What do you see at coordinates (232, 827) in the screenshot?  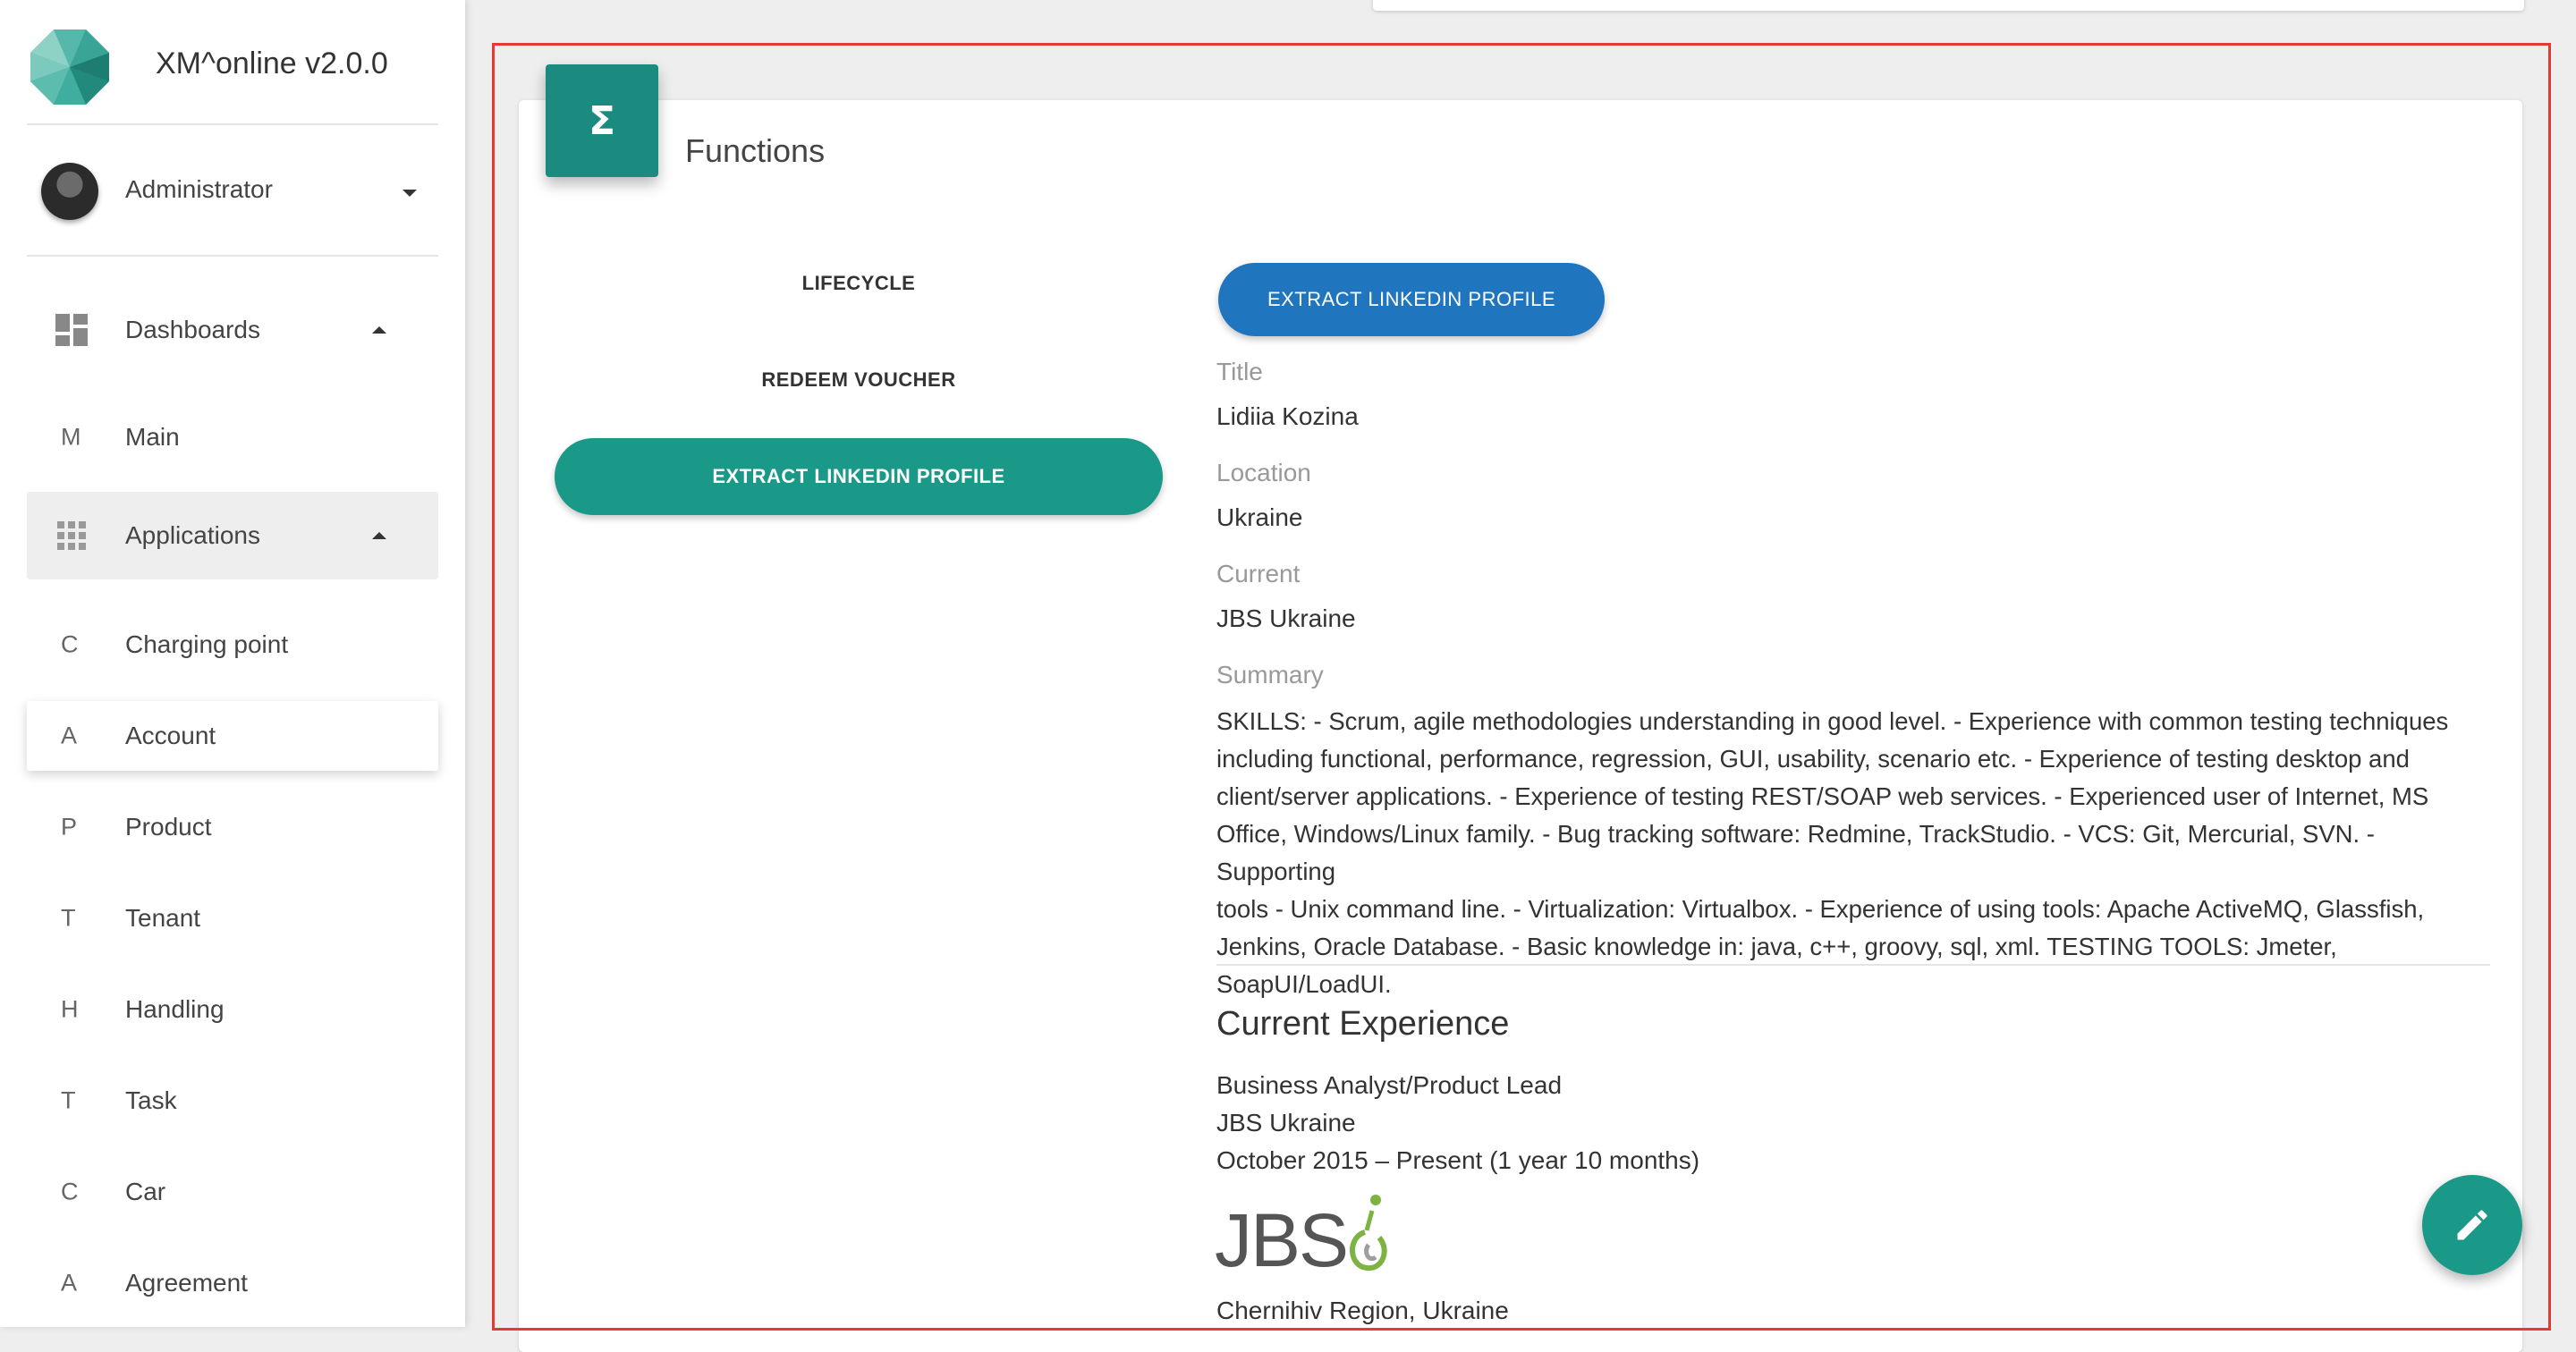 I see `sidebar-item-product: P Product` at bounding box center [232, 827].